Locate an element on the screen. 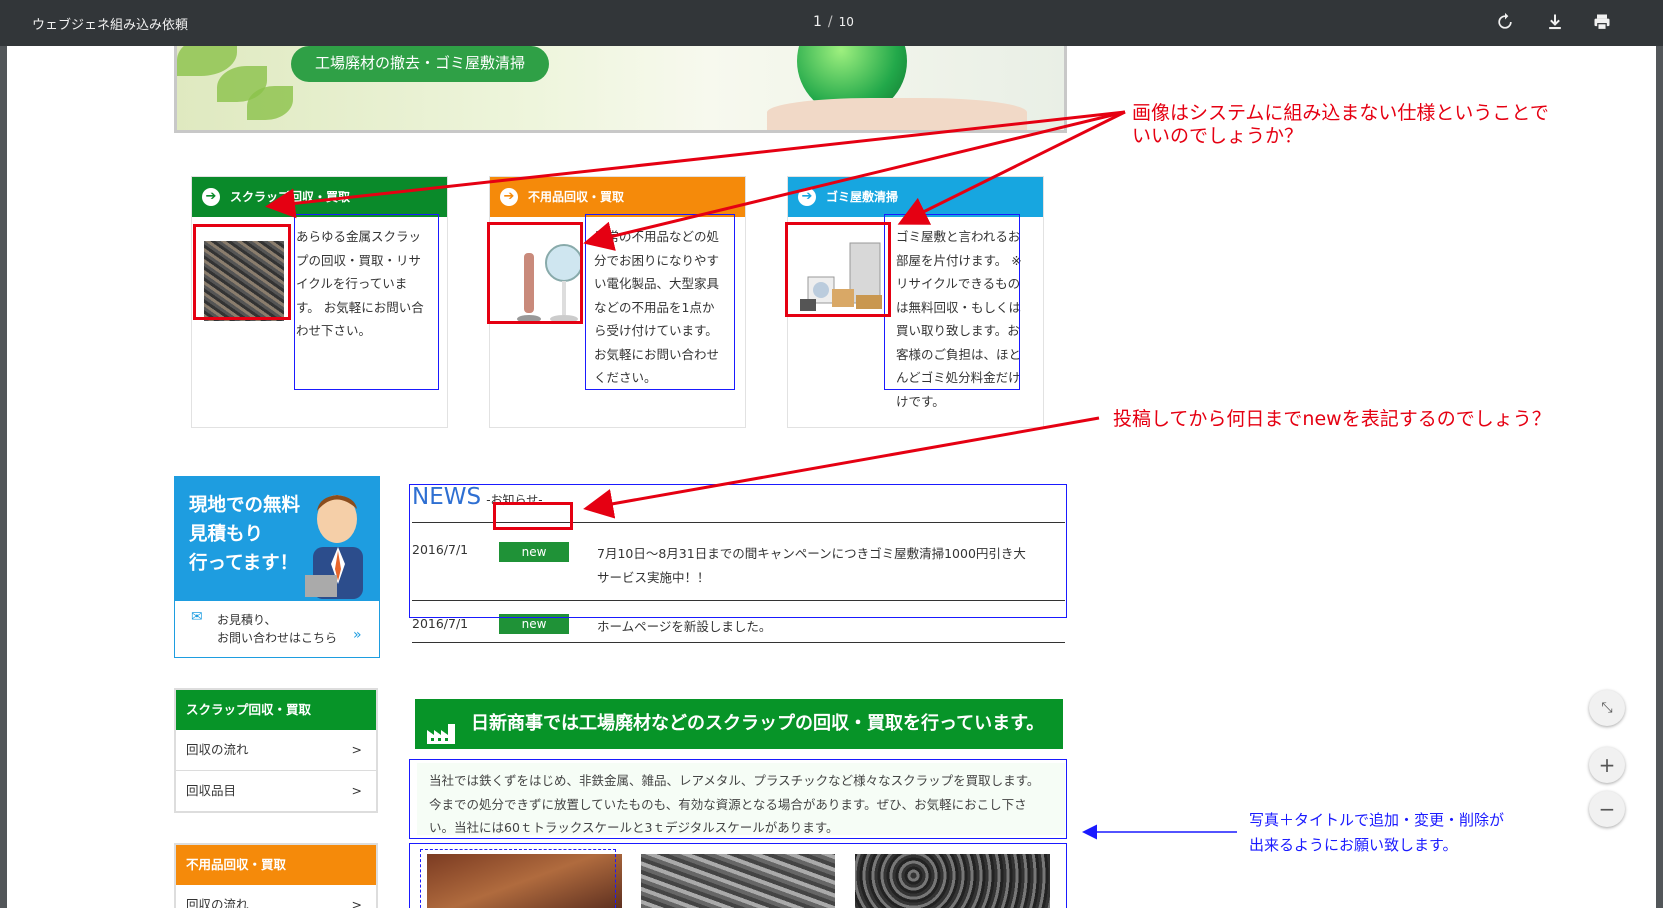  rotate-icon is located at coordinates (1505, 24).